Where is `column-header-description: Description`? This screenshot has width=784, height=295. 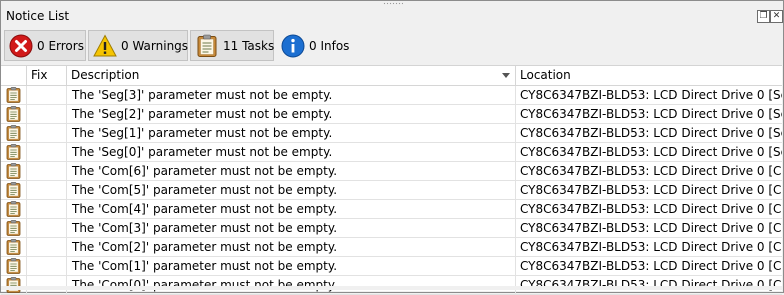
column-header-description: Description is located at coordinates (291, 75).